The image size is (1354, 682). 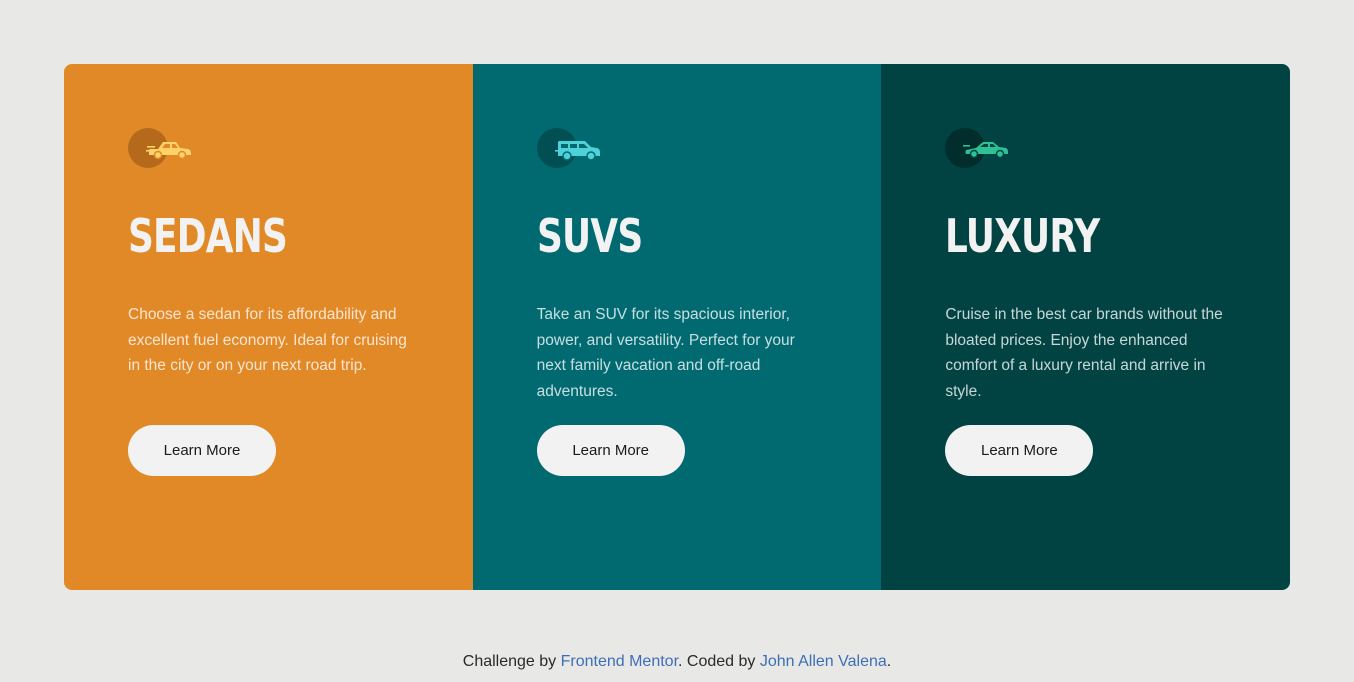 I want to click on footer-suffix: ., so click(x=889, y=661).